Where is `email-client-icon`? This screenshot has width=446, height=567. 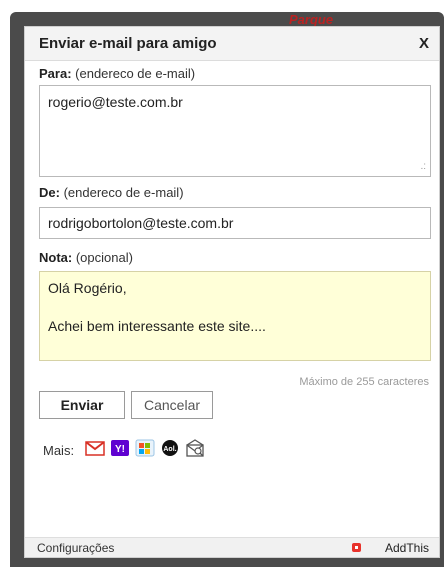 email-client-icon is located at coordinates (195, 448).